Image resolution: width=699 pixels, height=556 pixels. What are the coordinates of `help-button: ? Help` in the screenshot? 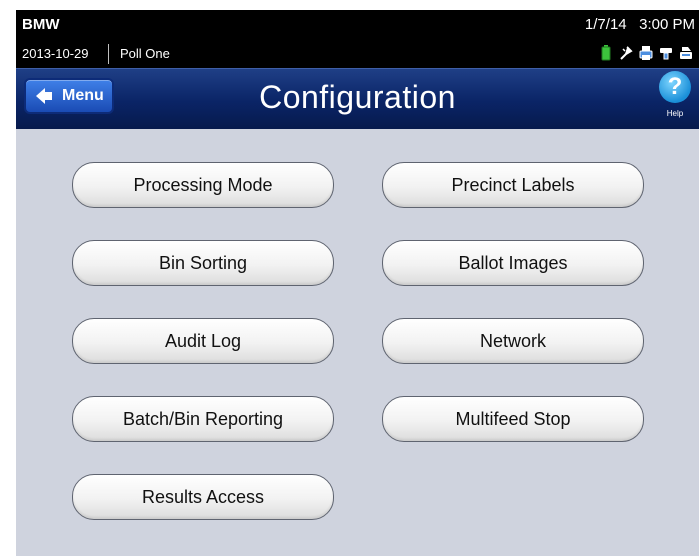 It's located at (675, 98).